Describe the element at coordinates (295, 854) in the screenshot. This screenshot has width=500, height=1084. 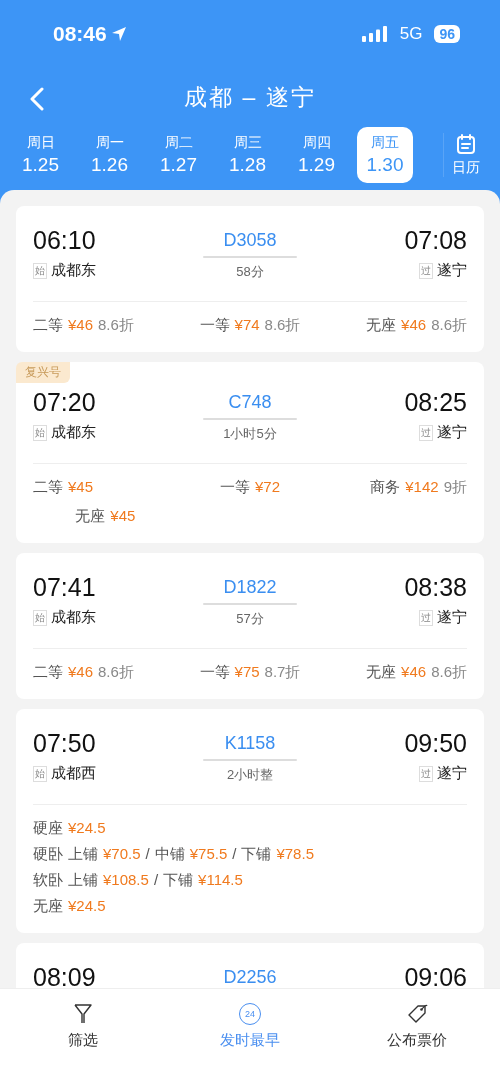
I see `fare-price: ¥78.5` at that location.